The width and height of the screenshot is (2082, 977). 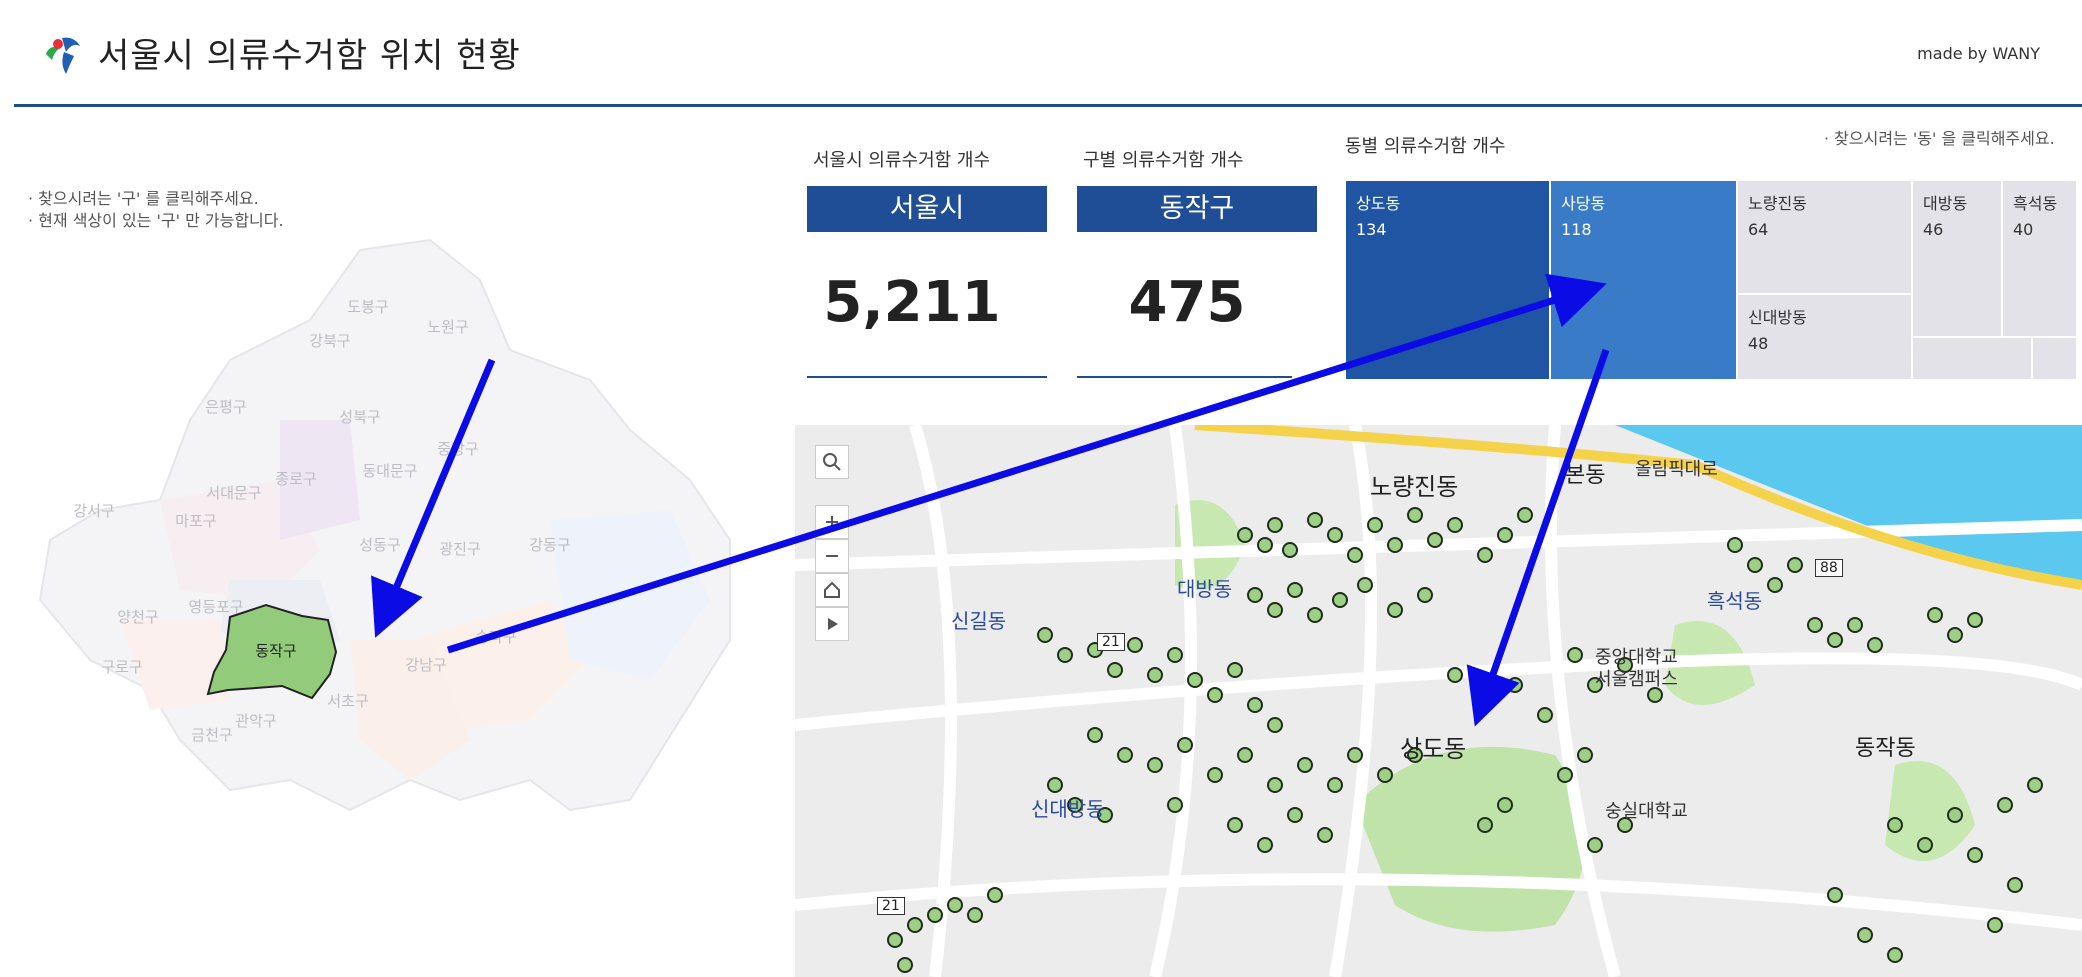 I want to click on total-count-label: 서울시 의류수거함 개수, so click(x=902, y=160).